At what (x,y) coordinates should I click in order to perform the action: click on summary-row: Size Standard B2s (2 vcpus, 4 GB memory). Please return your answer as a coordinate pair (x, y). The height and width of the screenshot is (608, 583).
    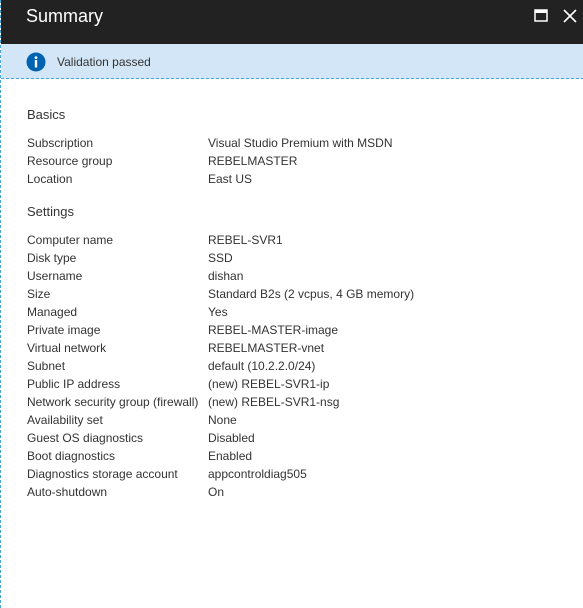
    Looking at the image, I should click on (297, 294).